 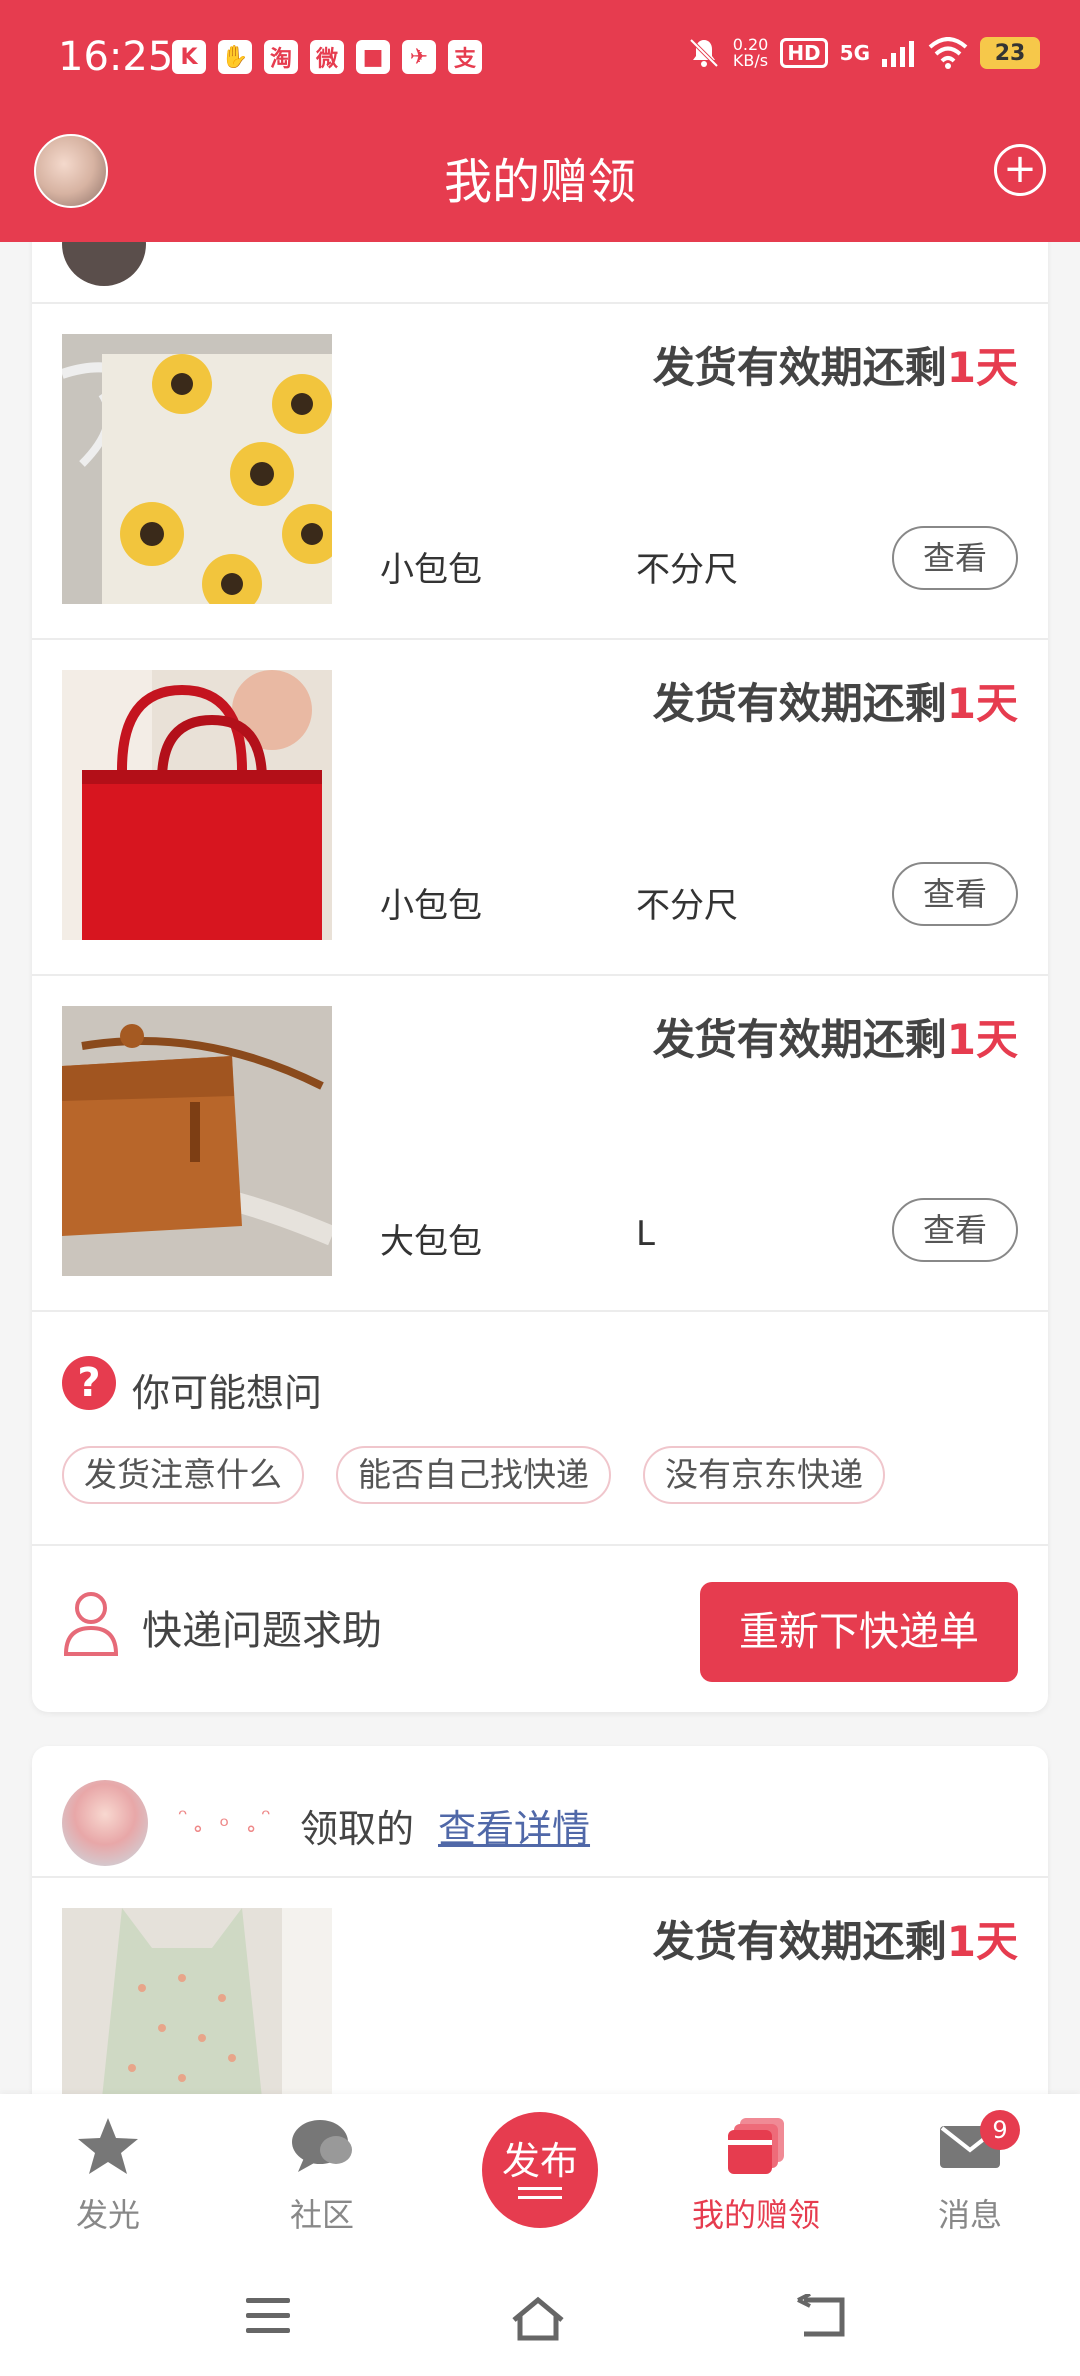 What do you see at coordinates (854, 53) in the screenshot?
I see `5g-signal-icon: 5G` at bounding box center [854, 53].